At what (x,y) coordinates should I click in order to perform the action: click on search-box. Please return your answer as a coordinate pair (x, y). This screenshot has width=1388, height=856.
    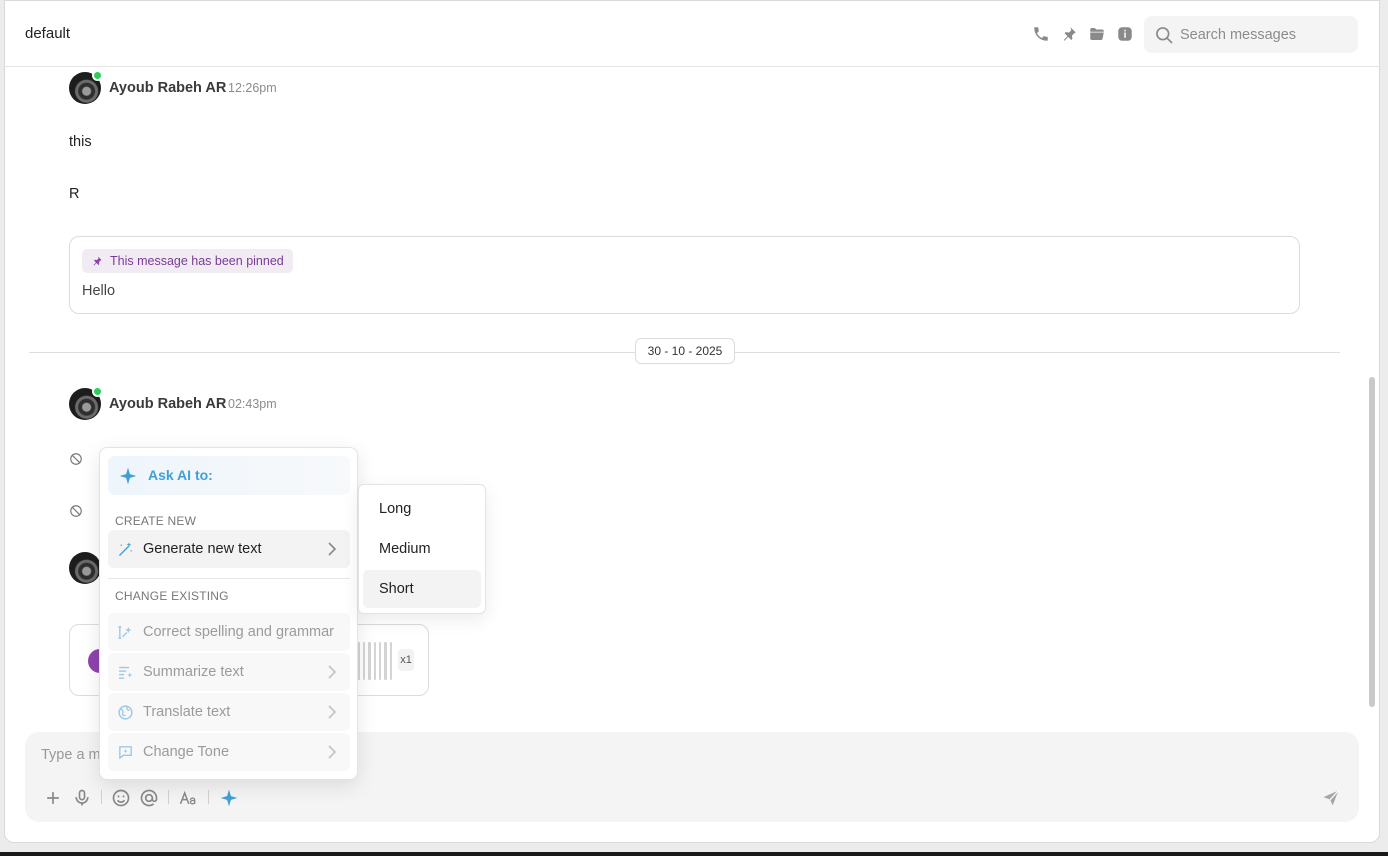
    Looking at the image, I should click on (1251, 34).